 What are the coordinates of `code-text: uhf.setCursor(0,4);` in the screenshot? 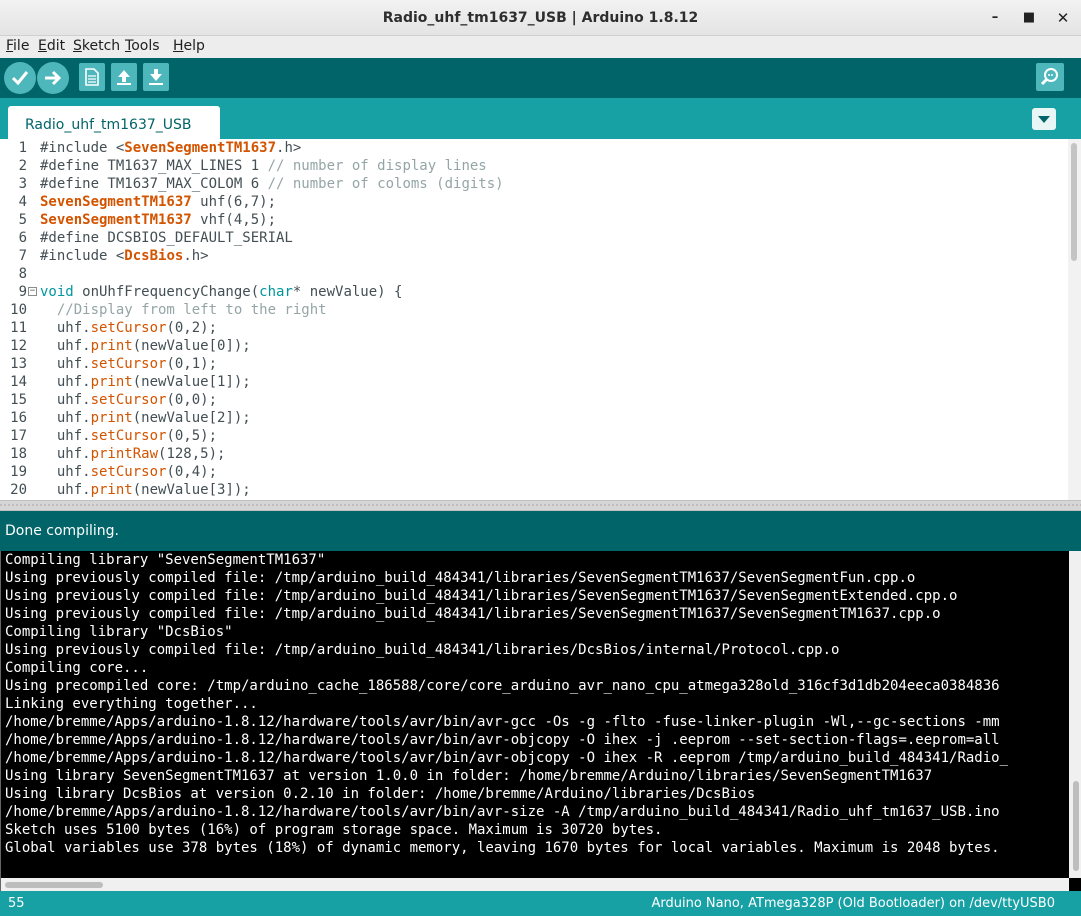 It's located at (129, 472).